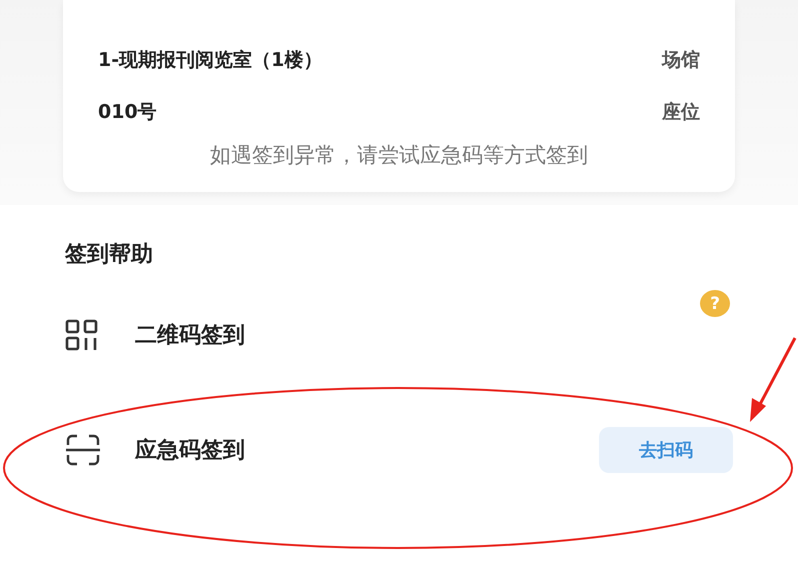 The width and height of the screenshot is (798, 583). I want to click on section-title: 签到帮助, so click(109, 255).